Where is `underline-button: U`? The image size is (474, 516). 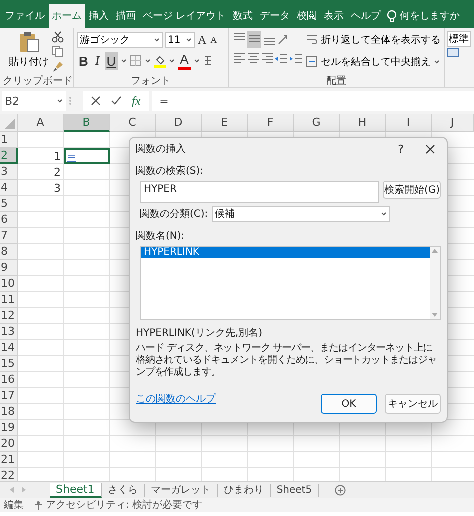
underline-button: U is located at coordinates (111, 61).